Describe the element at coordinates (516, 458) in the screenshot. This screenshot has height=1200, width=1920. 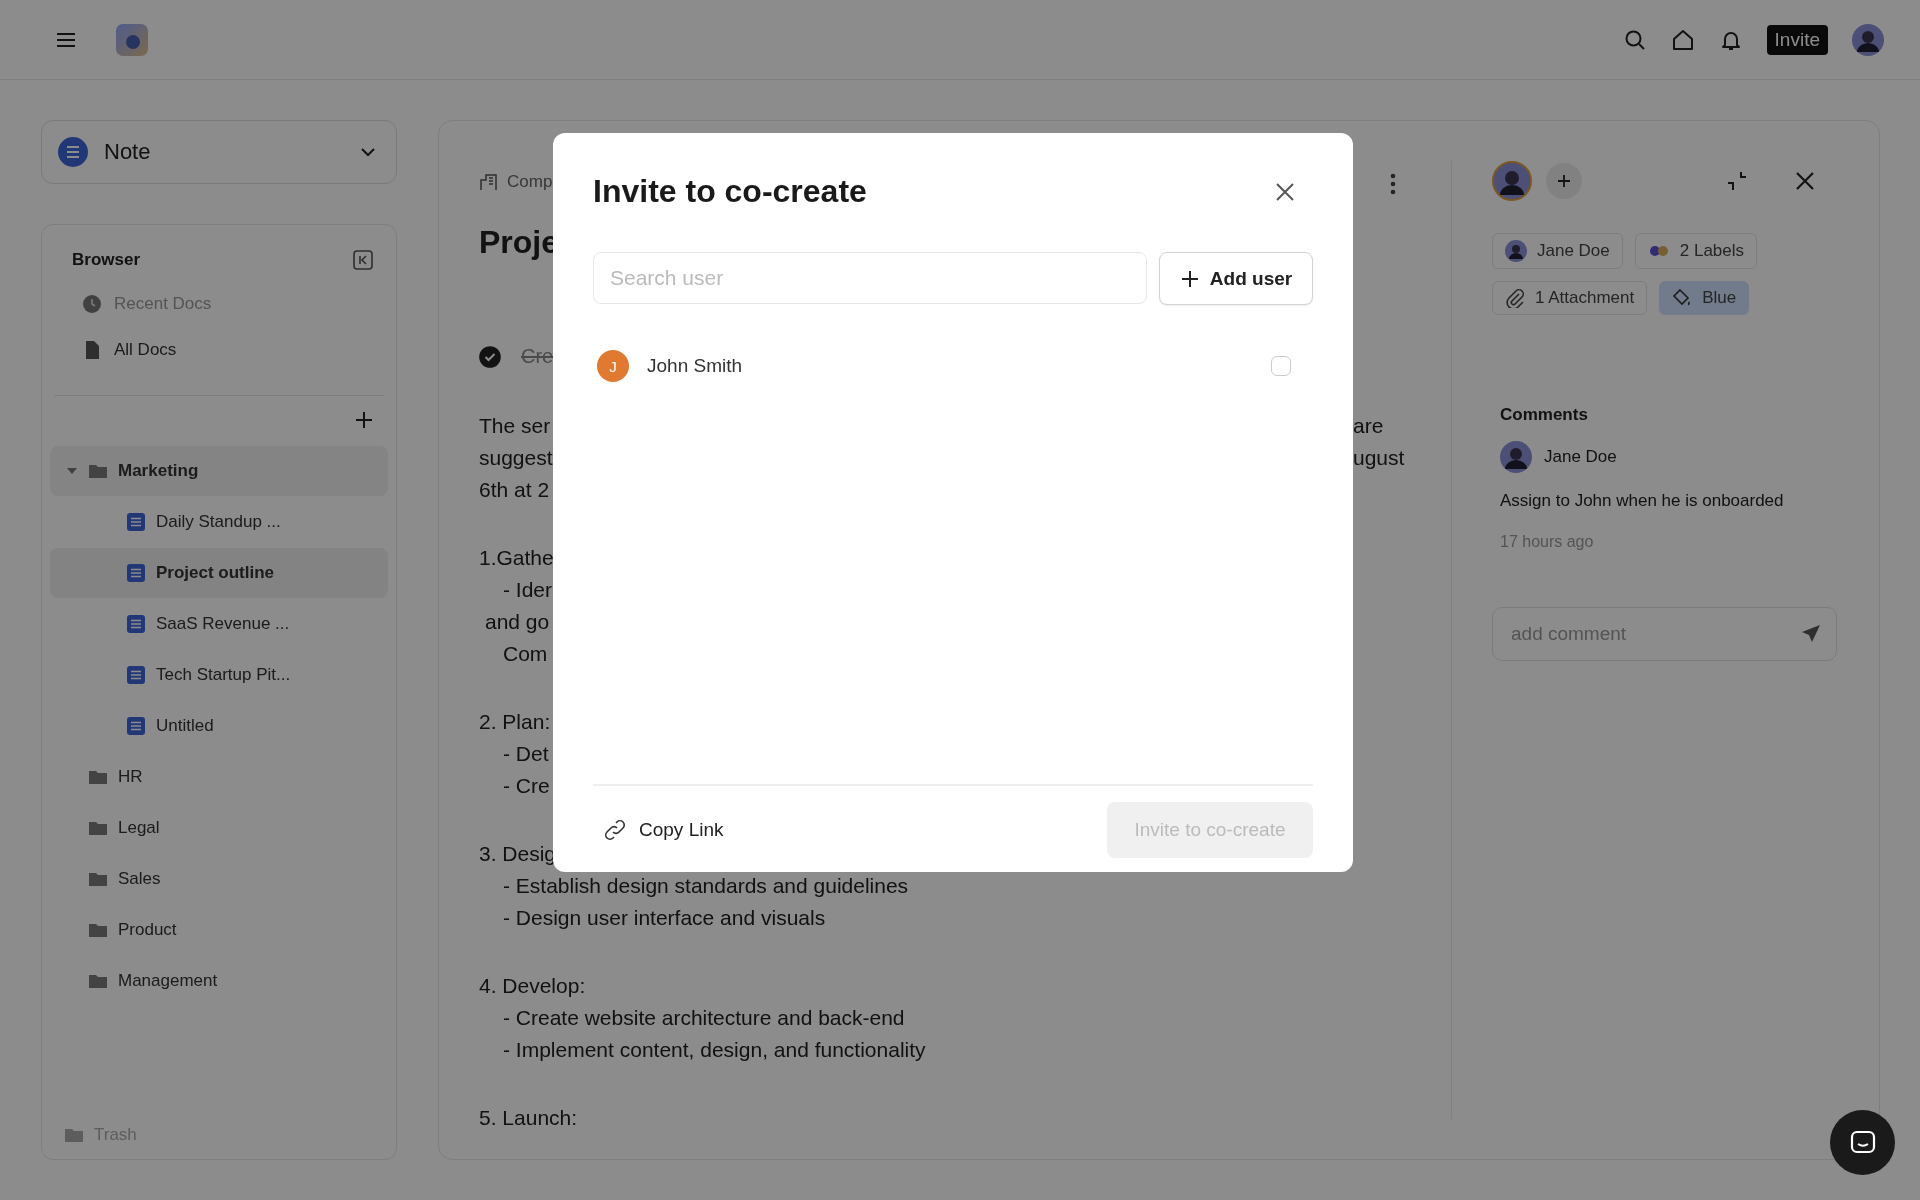
I see `document-line: suggest` at that location.